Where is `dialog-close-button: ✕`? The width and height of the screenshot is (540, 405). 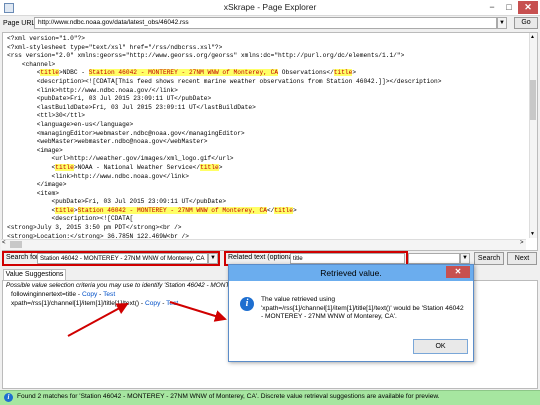 dialog-close-button: ✕ is located at coordinates (458, 272).